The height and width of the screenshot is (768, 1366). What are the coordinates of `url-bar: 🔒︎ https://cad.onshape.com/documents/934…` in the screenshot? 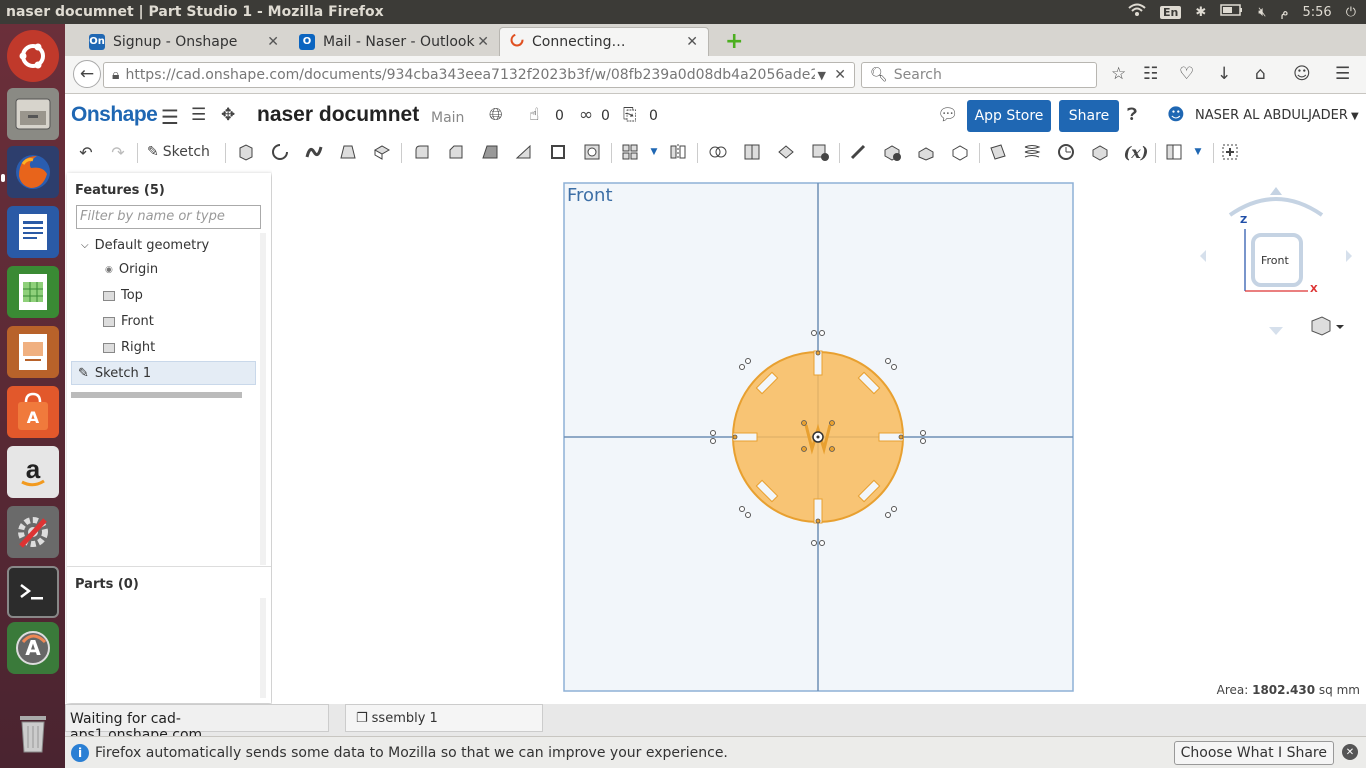 It's located at (479, 75).